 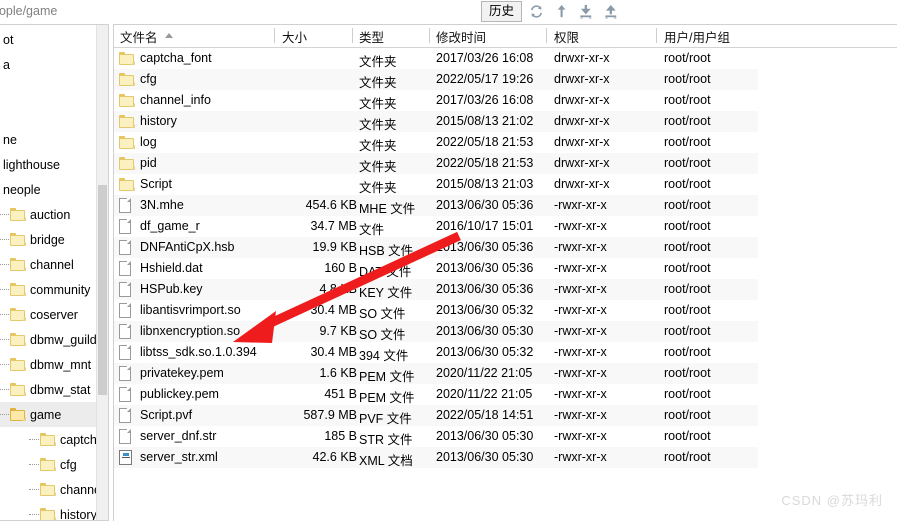 I want to click on tree-item-cfg: cfg, so click(x=53, y=464).